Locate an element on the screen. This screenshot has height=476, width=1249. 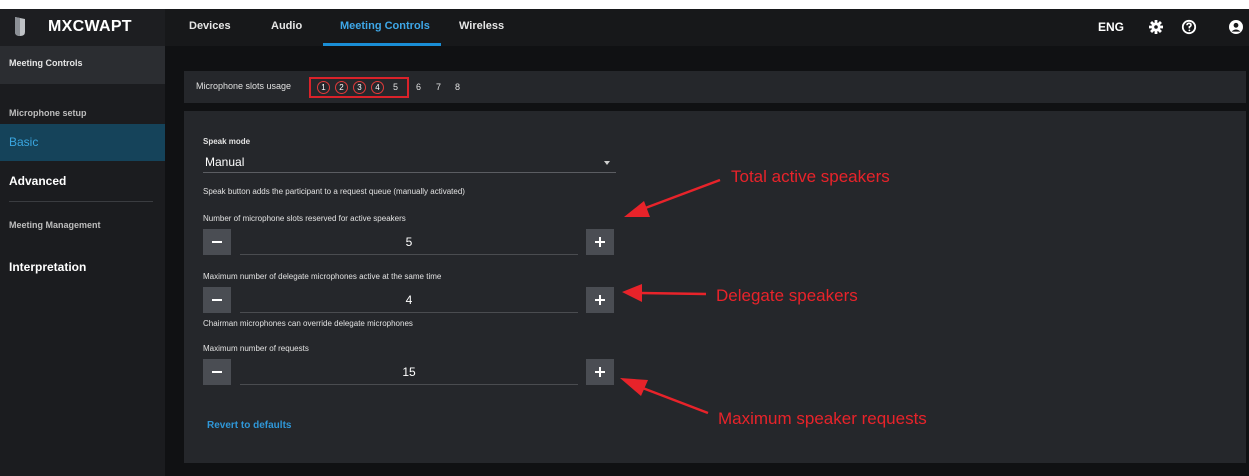
tab-wireless: Wireless is located at coordinates (481, 26).